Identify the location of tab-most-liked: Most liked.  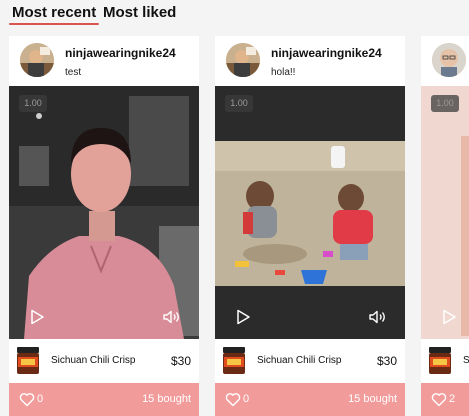
(139, 12).